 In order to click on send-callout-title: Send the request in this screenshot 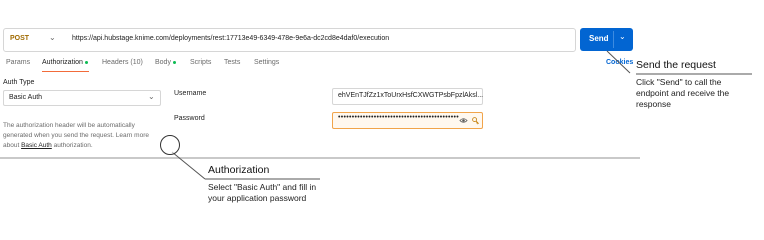, I will do `click(676, 65)`.